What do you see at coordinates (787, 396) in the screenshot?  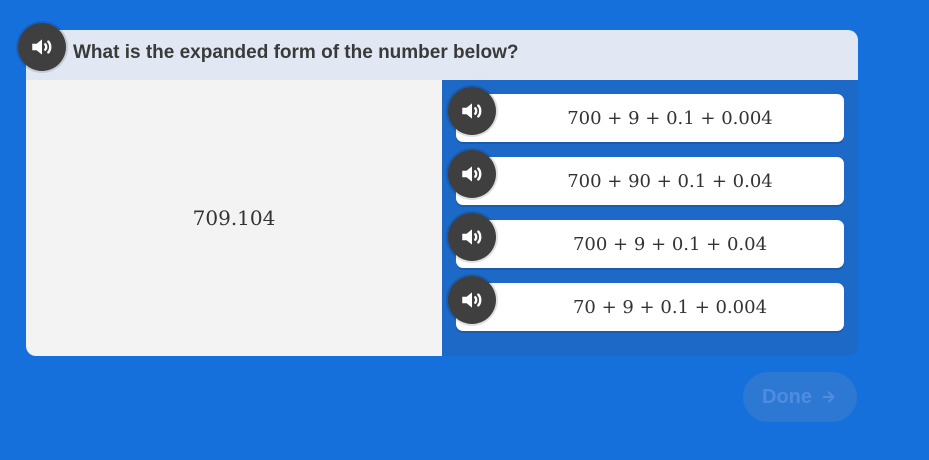 I see `done-button-label: Done` at bounding box center [787, 396].